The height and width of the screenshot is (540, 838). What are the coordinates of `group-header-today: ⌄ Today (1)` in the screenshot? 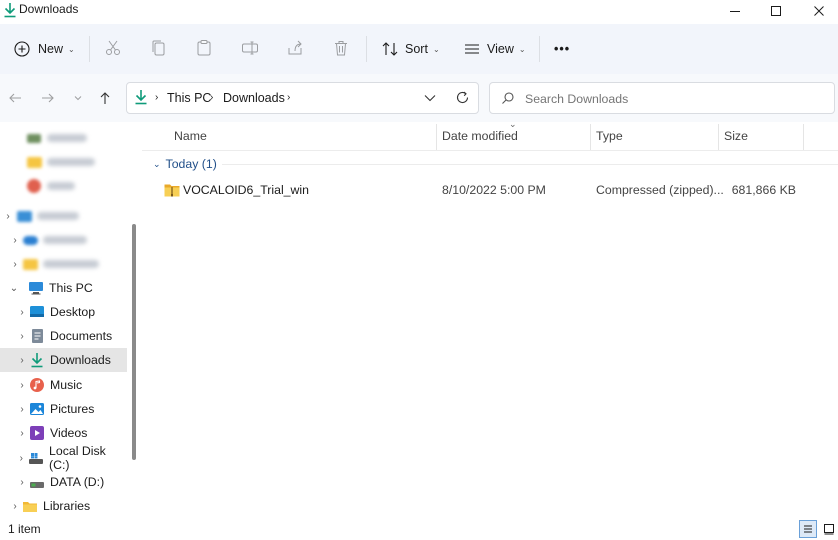 It's located at (185, 164).